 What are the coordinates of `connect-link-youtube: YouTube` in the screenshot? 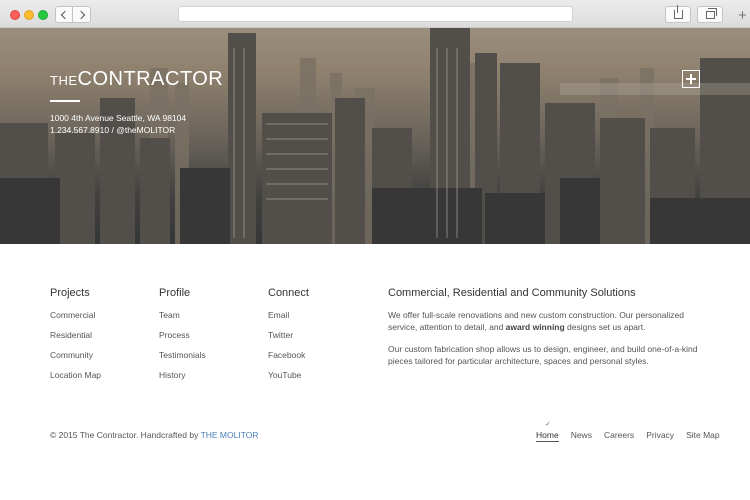 It's located at (288, 379).